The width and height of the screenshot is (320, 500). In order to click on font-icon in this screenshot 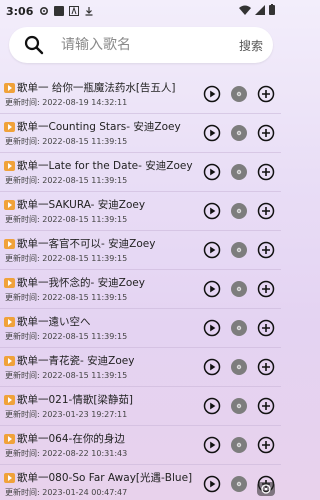, I will do `click(74, 11)`.